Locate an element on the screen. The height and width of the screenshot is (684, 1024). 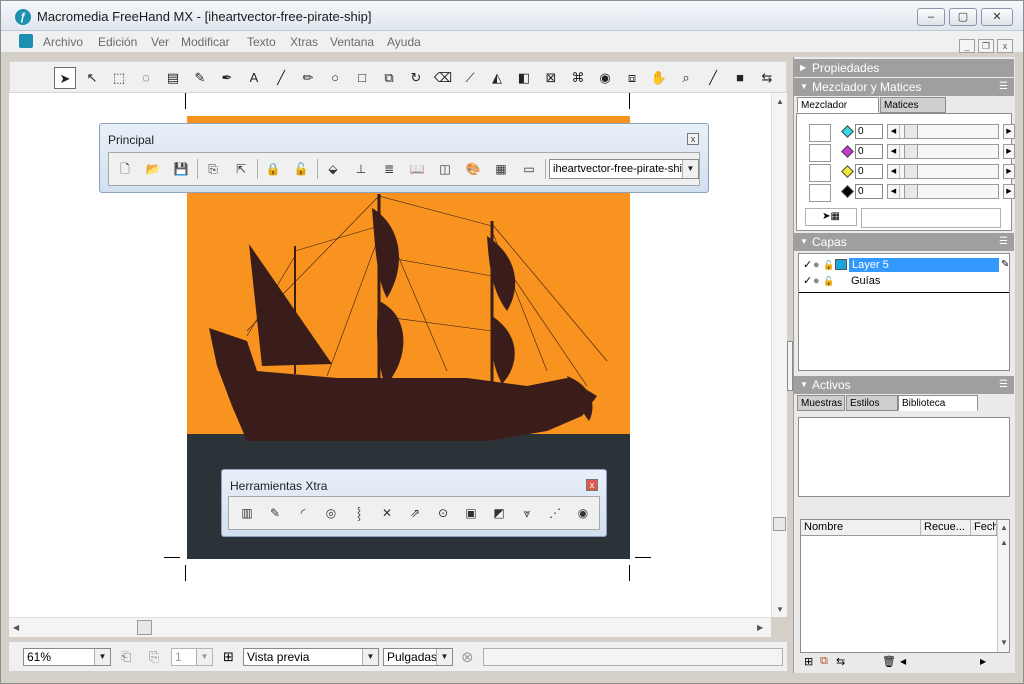
trash-icon: 🗑 is located at coordinates (889, 661).